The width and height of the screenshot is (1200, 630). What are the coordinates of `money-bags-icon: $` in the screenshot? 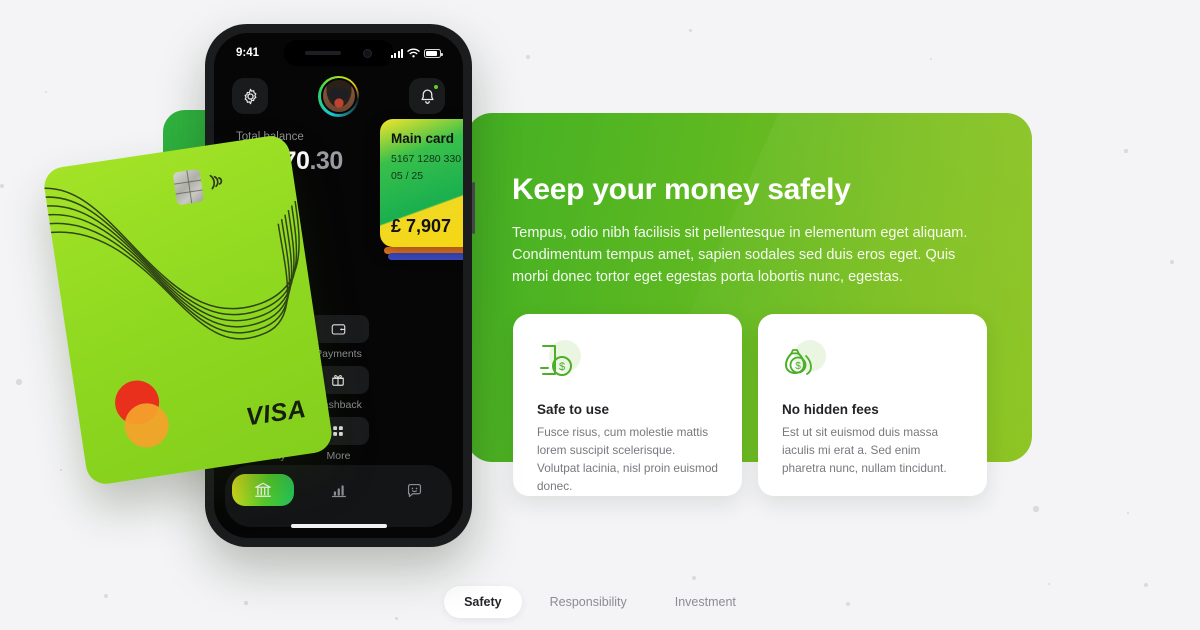 It's located at (805, 363).